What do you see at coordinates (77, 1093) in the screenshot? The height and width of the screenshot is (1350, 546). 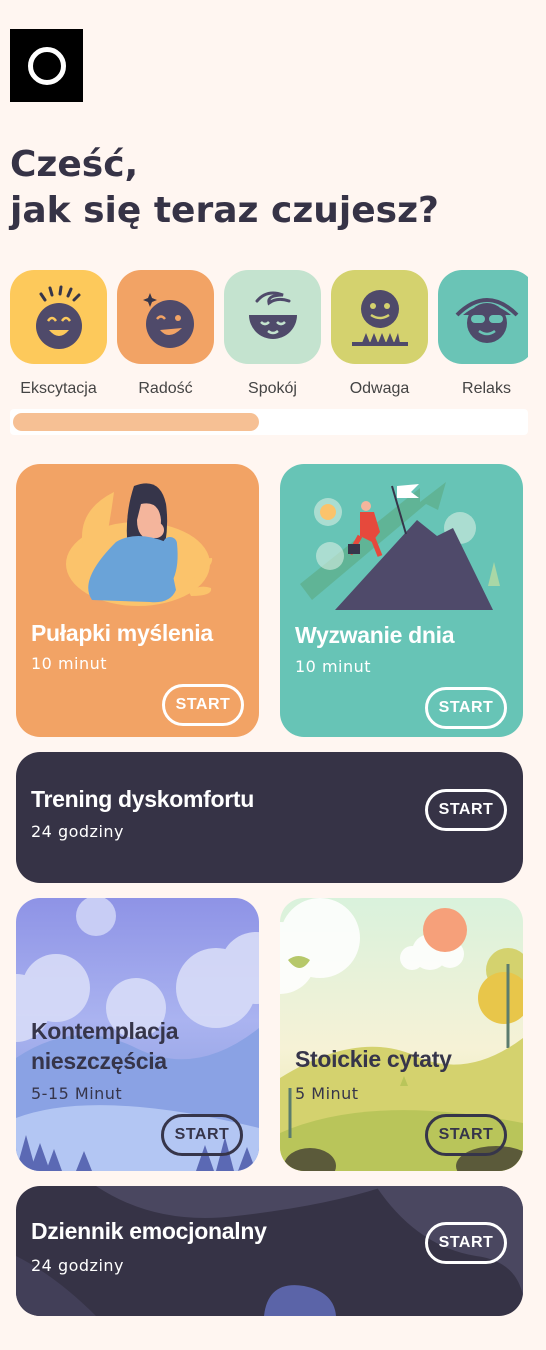 I see `card-duration: 5-15 Minut` at bounding box center [77, 1093].